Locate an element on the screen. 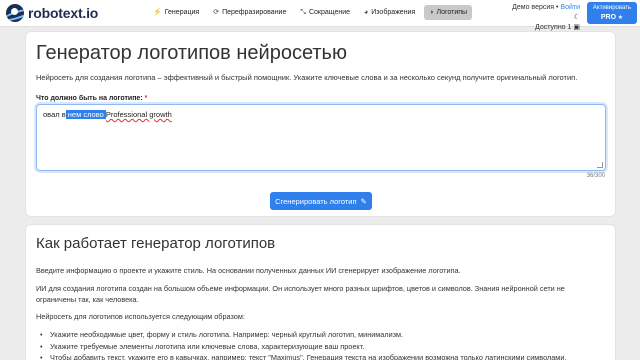 This screenshot has width=640, height=360. compress-icon: ⤡ is located at coordinates (303, 12).